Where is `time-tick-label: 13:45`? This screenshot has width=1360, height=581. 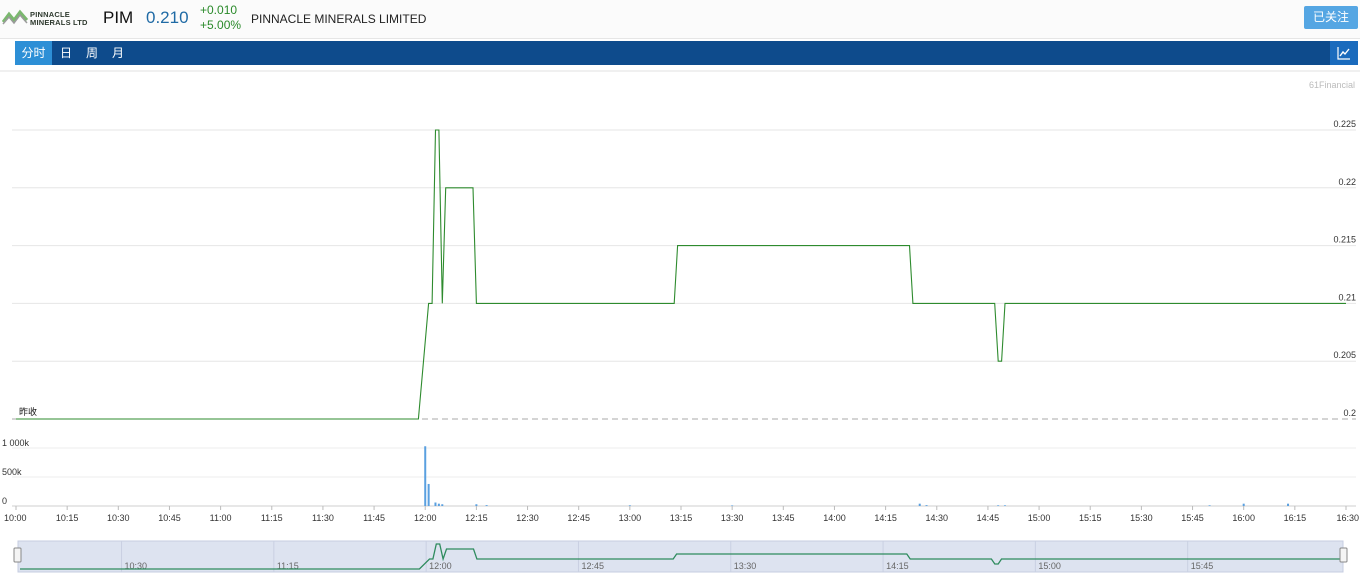 time-tick-label: 13:45 is located at coordinates (783, 518).